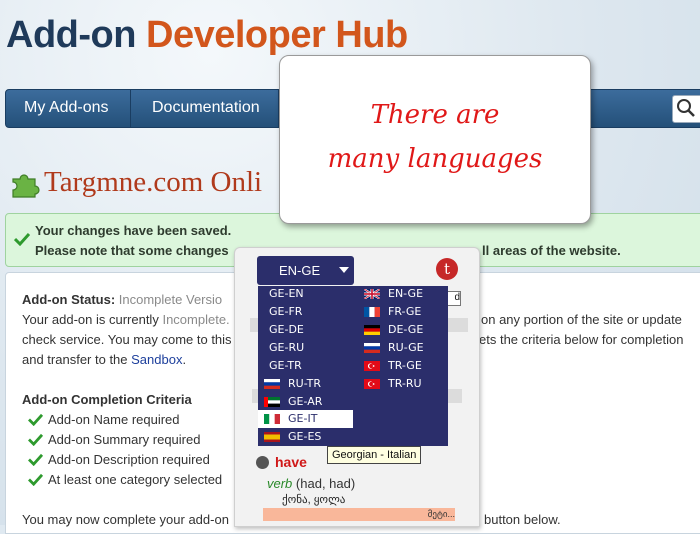 The width and height of the screenshot is (700, 534). Describe the element at coordinates (67, 108) in the screenshot. I see `nav-my-addons: My Add-ons` at that location.